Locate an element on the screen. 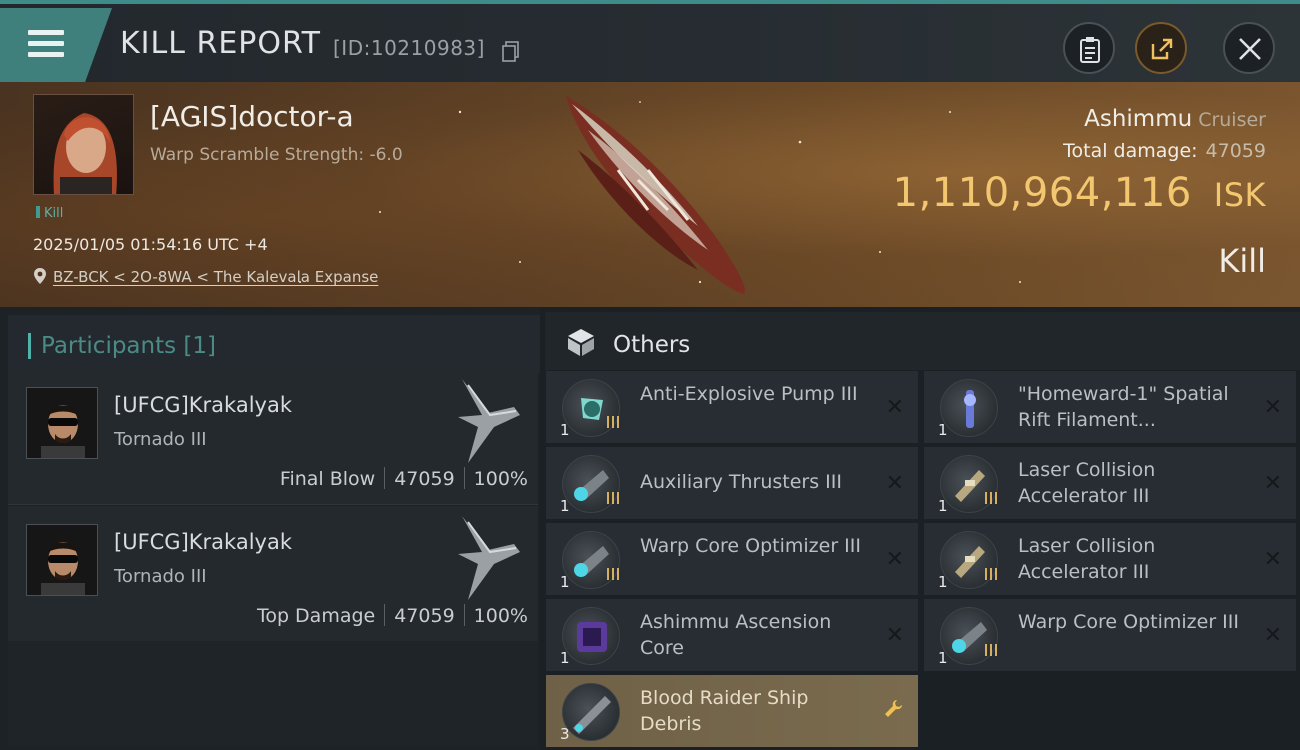 Image resolution: width=1300 pixels, height=750 pixels. item-card-dropped: 3 Blood Raider Ship Debris is located at coordinates (732, 711).